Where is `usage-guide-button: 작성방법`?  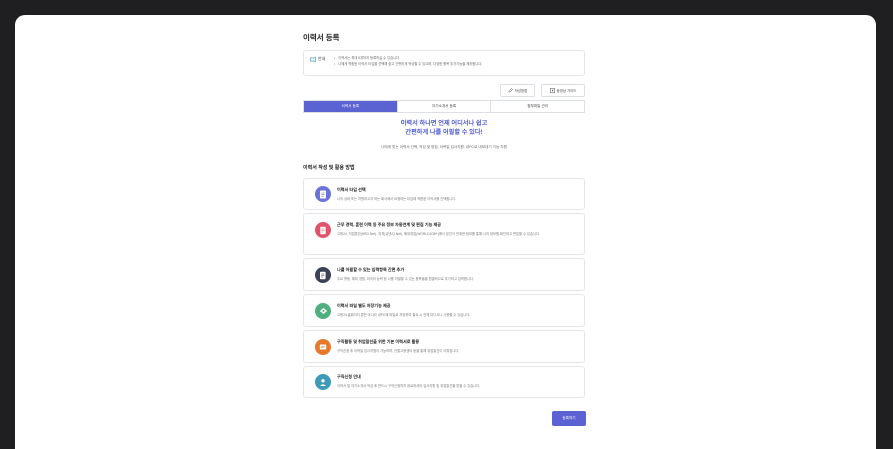
usage-guide-button: 작성방법 is located at coordinates (517, 90).